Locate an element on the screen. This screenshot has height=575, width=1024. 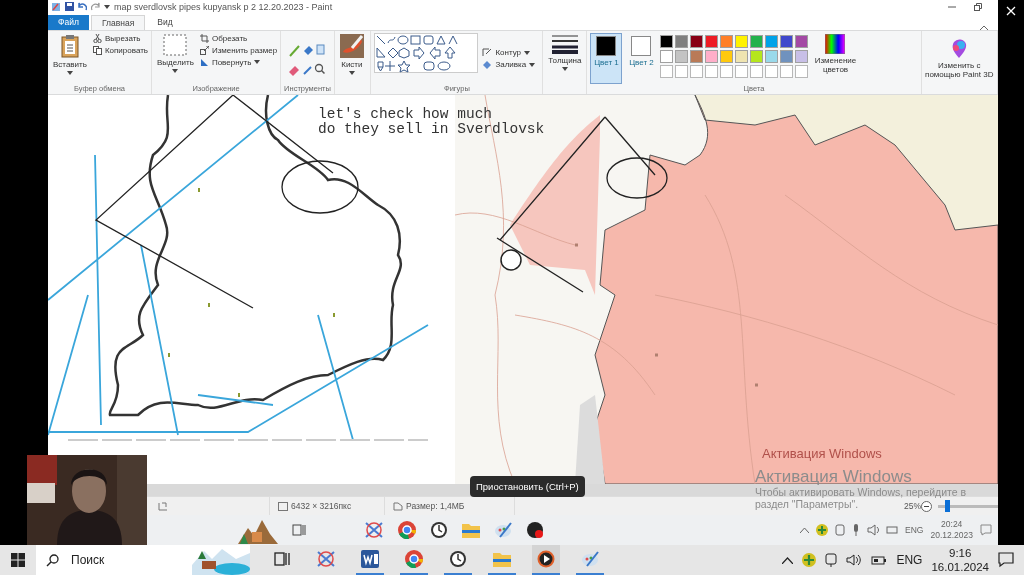
shapes-gallery-drawing is located at coordinates (426, 52).